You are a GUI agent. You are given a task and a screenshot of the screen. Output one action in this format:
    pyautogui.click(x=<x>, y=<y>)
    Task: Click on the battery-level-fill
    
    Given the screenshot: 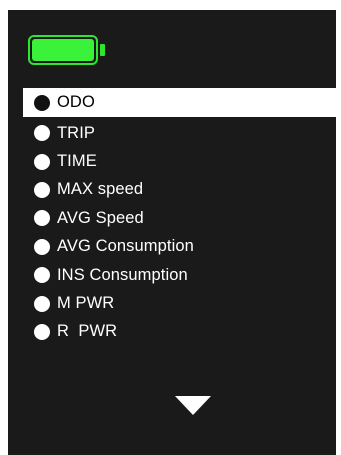 What is the action you would take?
    pyautogui.click(x=63, y=50)
    